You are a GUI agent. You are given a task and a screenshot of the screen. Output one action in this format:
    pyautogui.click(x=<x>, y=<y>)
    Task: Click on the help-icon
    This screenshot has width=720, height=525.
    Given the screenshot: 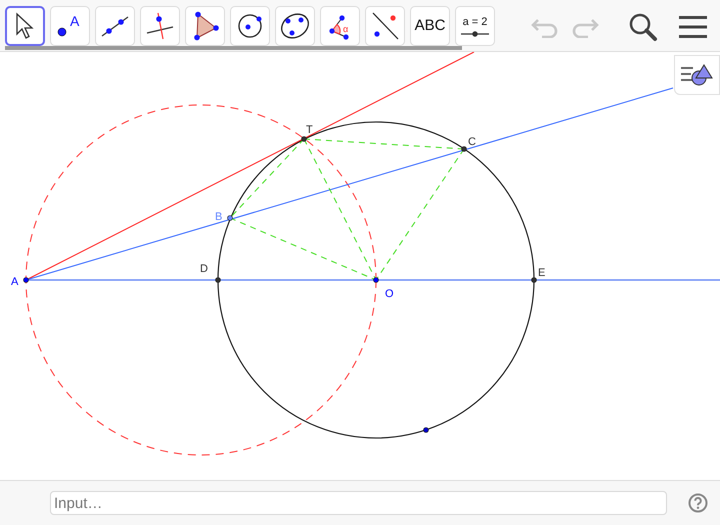 What is the action you would take?
    pyautogui.click(x=698, y=503)
    